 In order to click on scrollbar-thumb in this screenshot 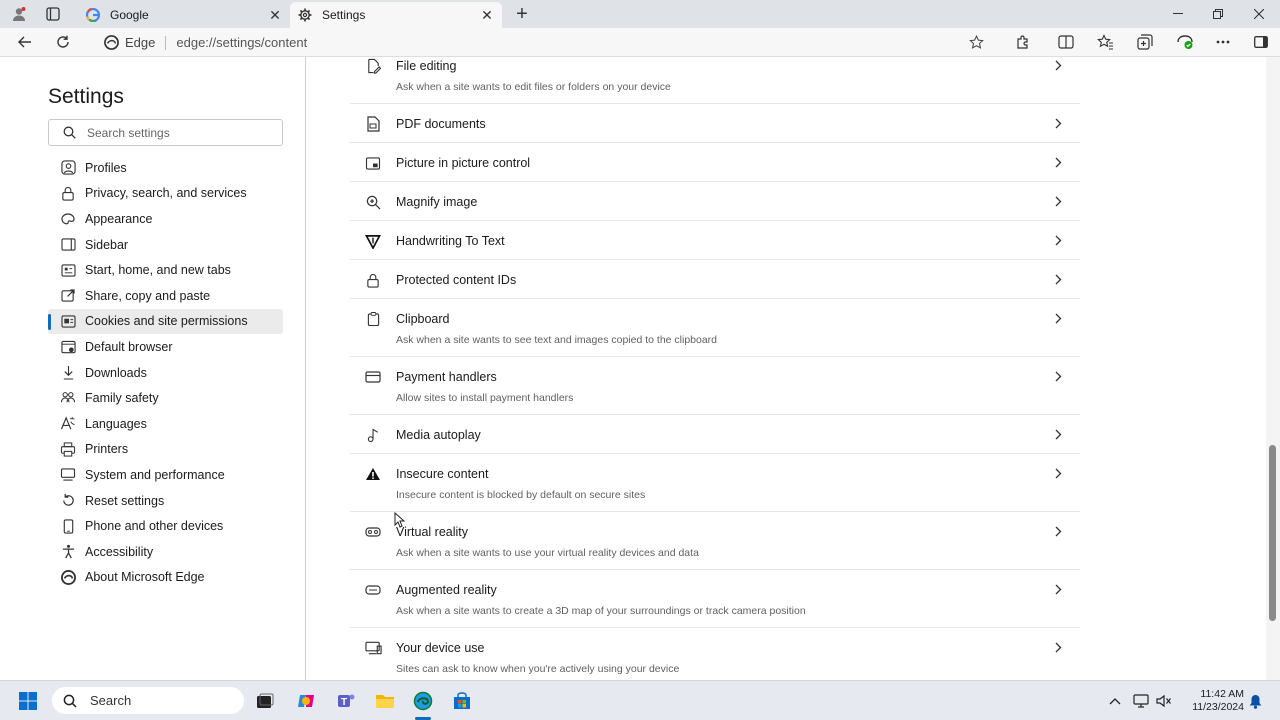, I will do `click(1272, 533)`.